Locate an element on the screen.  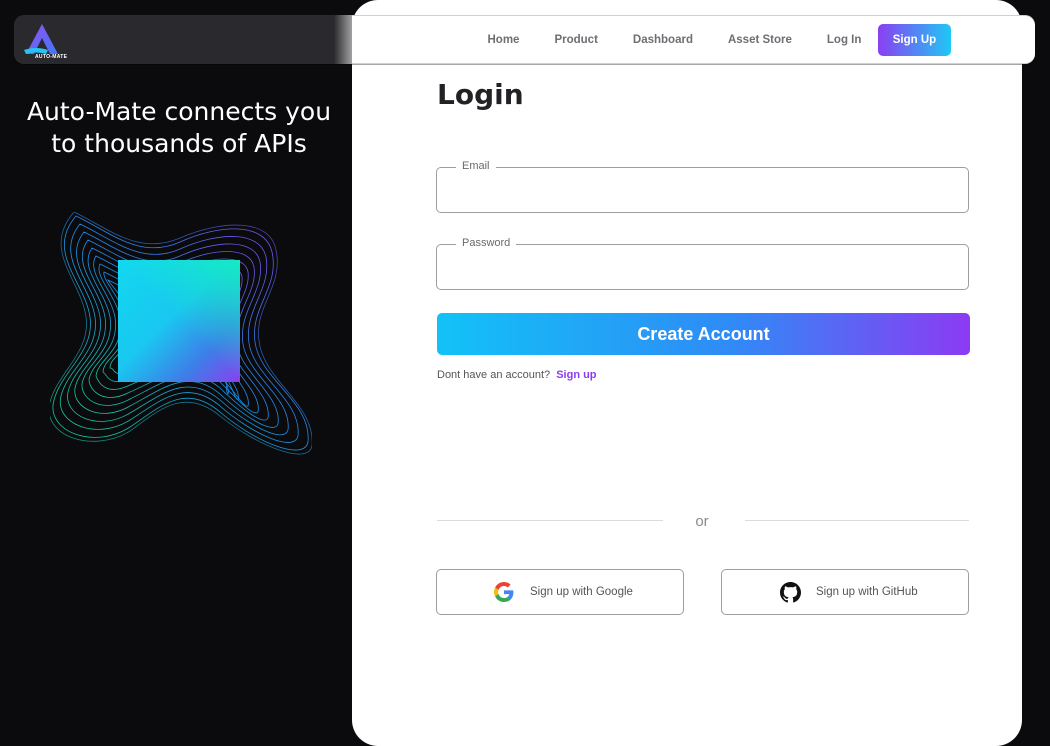
signup-hint: Dont have an account? Sign up is located at coordinates (517, 375).